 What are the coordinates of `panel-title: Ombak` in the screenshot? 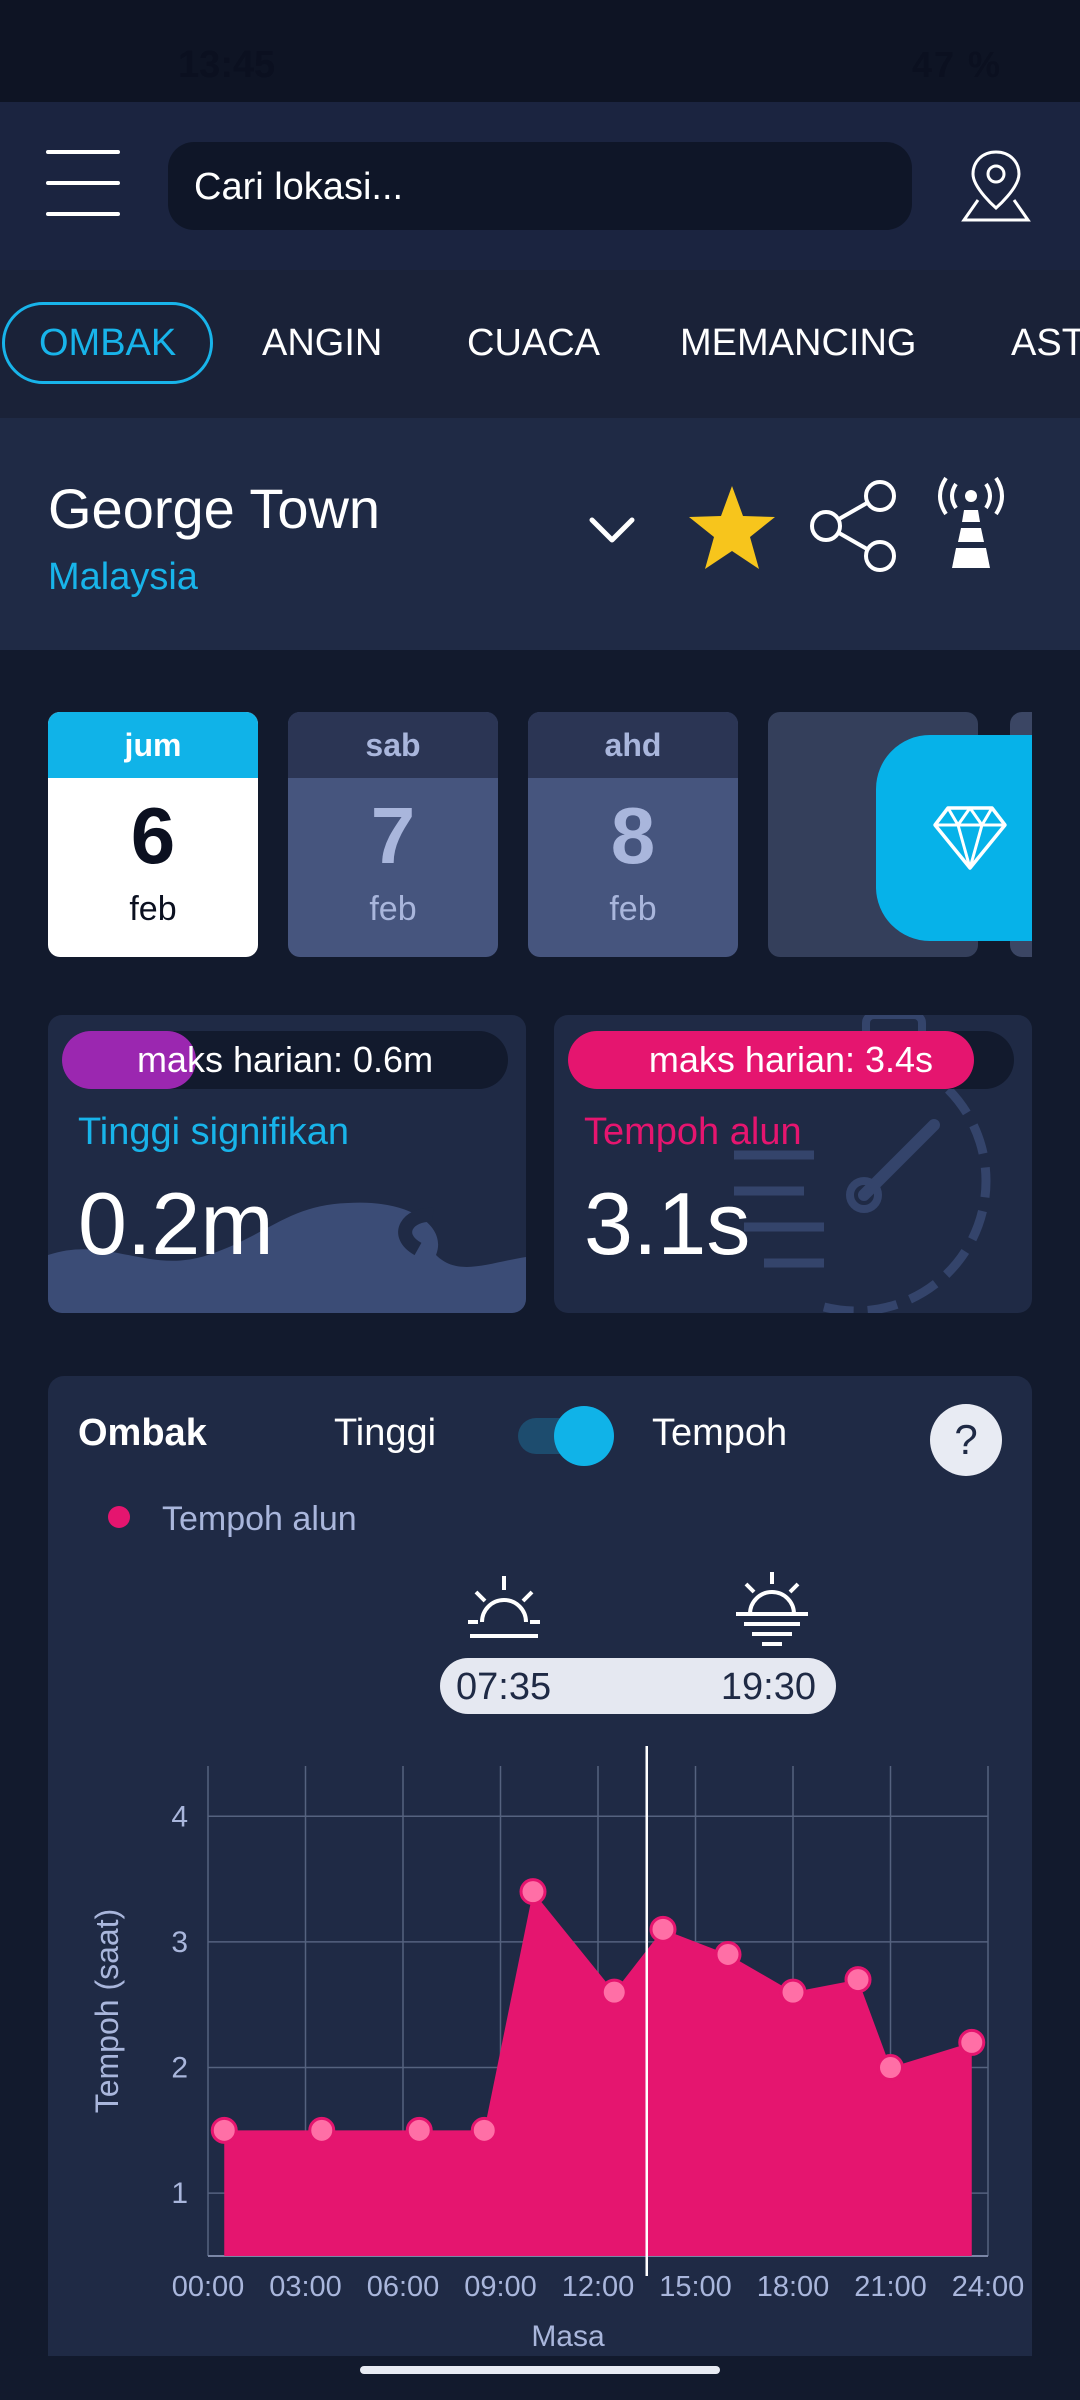 It's located at (142, 1433).